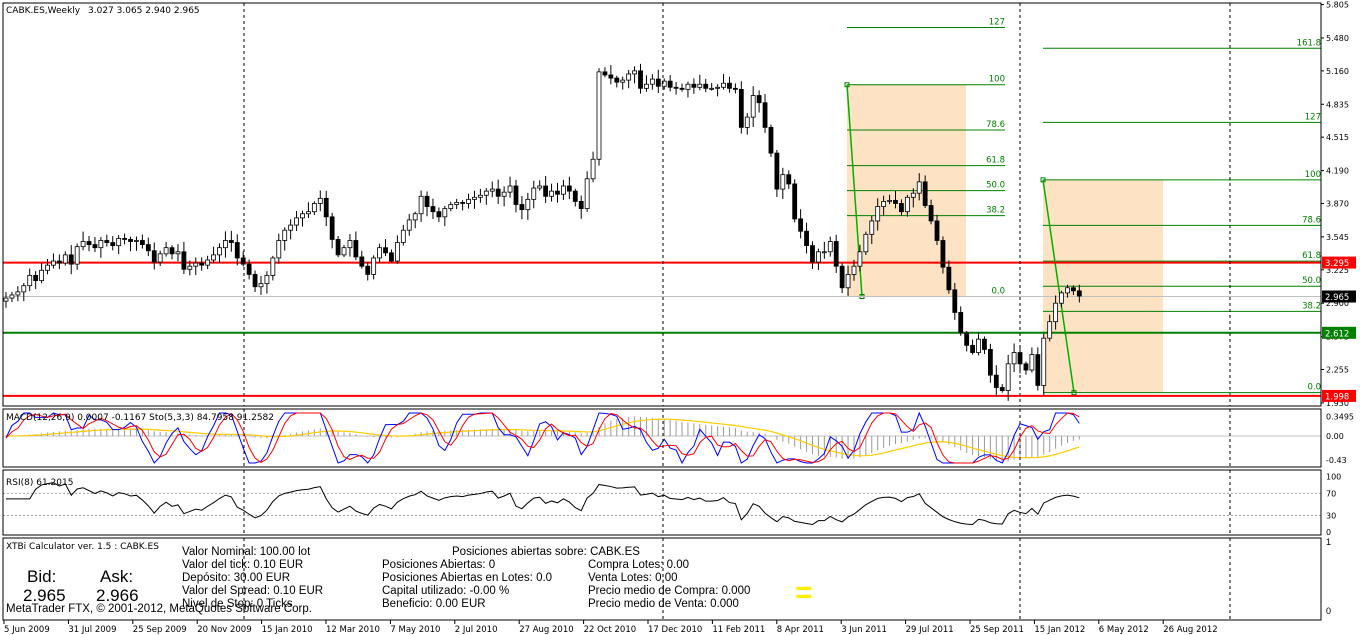 Image resolution: width=1360 pixels, height=635 pixels. Describe the element at coordinates (1331, 516) in the screenshot. I see `rsi-tick-label: 30` at that location.